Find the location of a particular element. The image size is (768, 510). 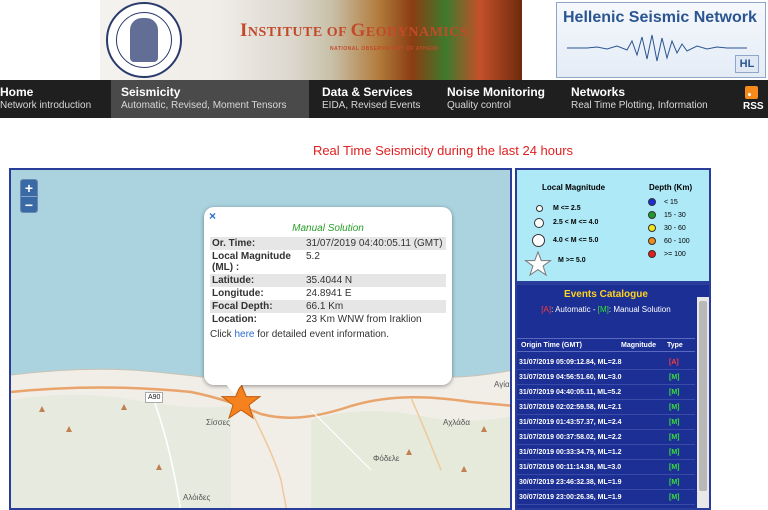

table-row: Longitude: 24.8941 E is located at coordinates (282, 293).